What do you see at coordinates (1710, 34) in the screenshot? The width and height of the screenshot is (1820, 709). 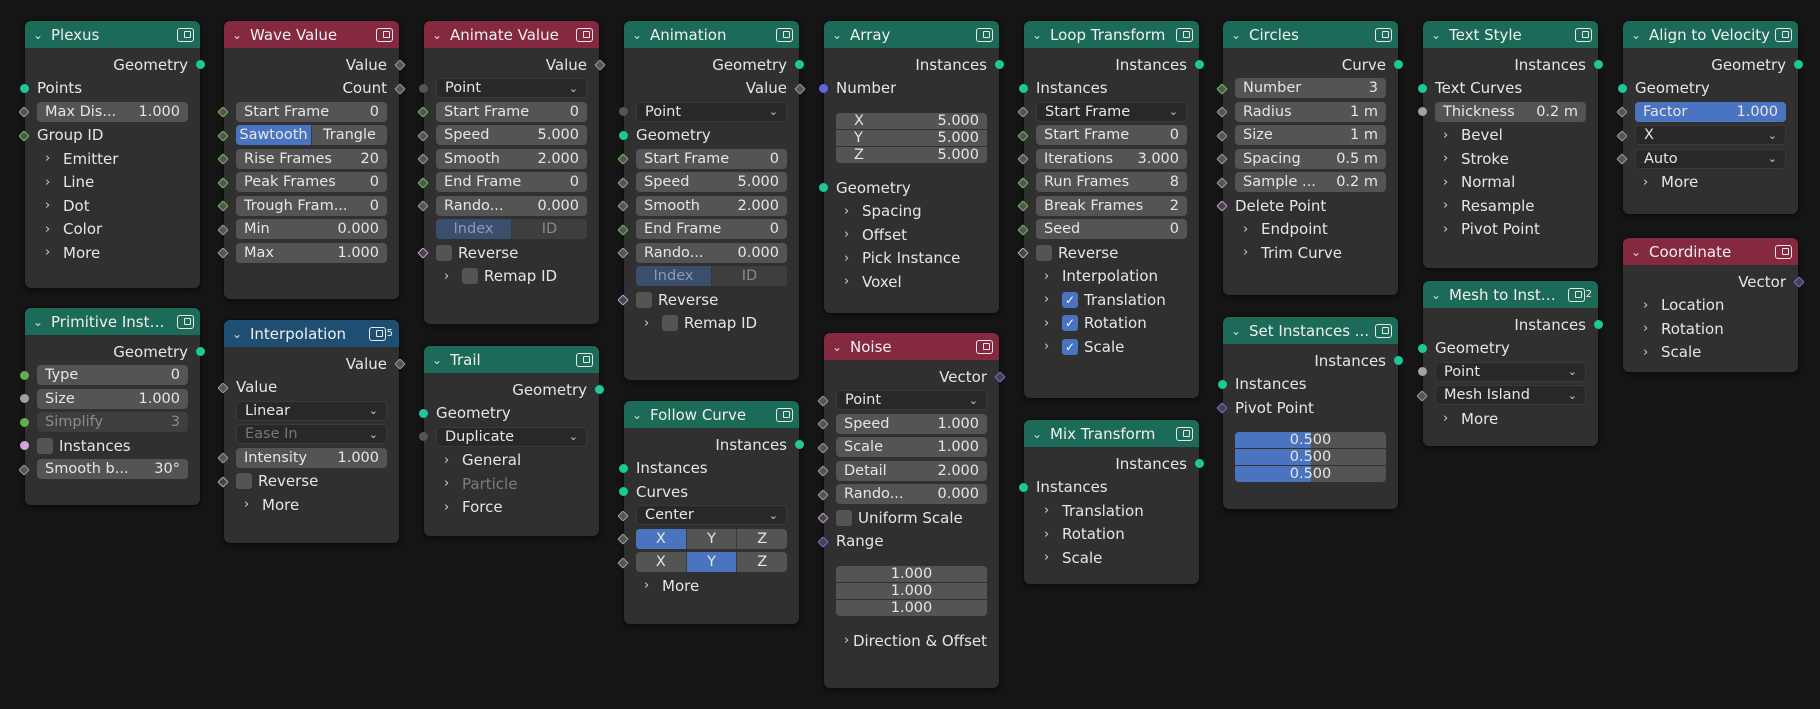 I see `node-header: ⌄ Align to Velocity` at bounding box center [1710, 34].